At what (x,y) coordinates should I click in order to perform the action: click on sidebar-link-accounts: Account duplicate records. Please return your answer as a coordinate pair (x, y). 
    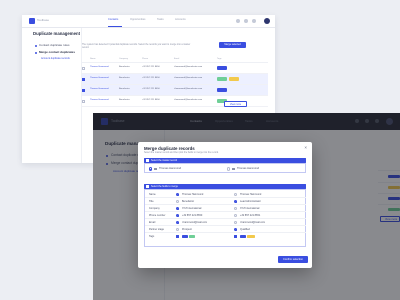
    Looking at the image, I should click on (55, 58).